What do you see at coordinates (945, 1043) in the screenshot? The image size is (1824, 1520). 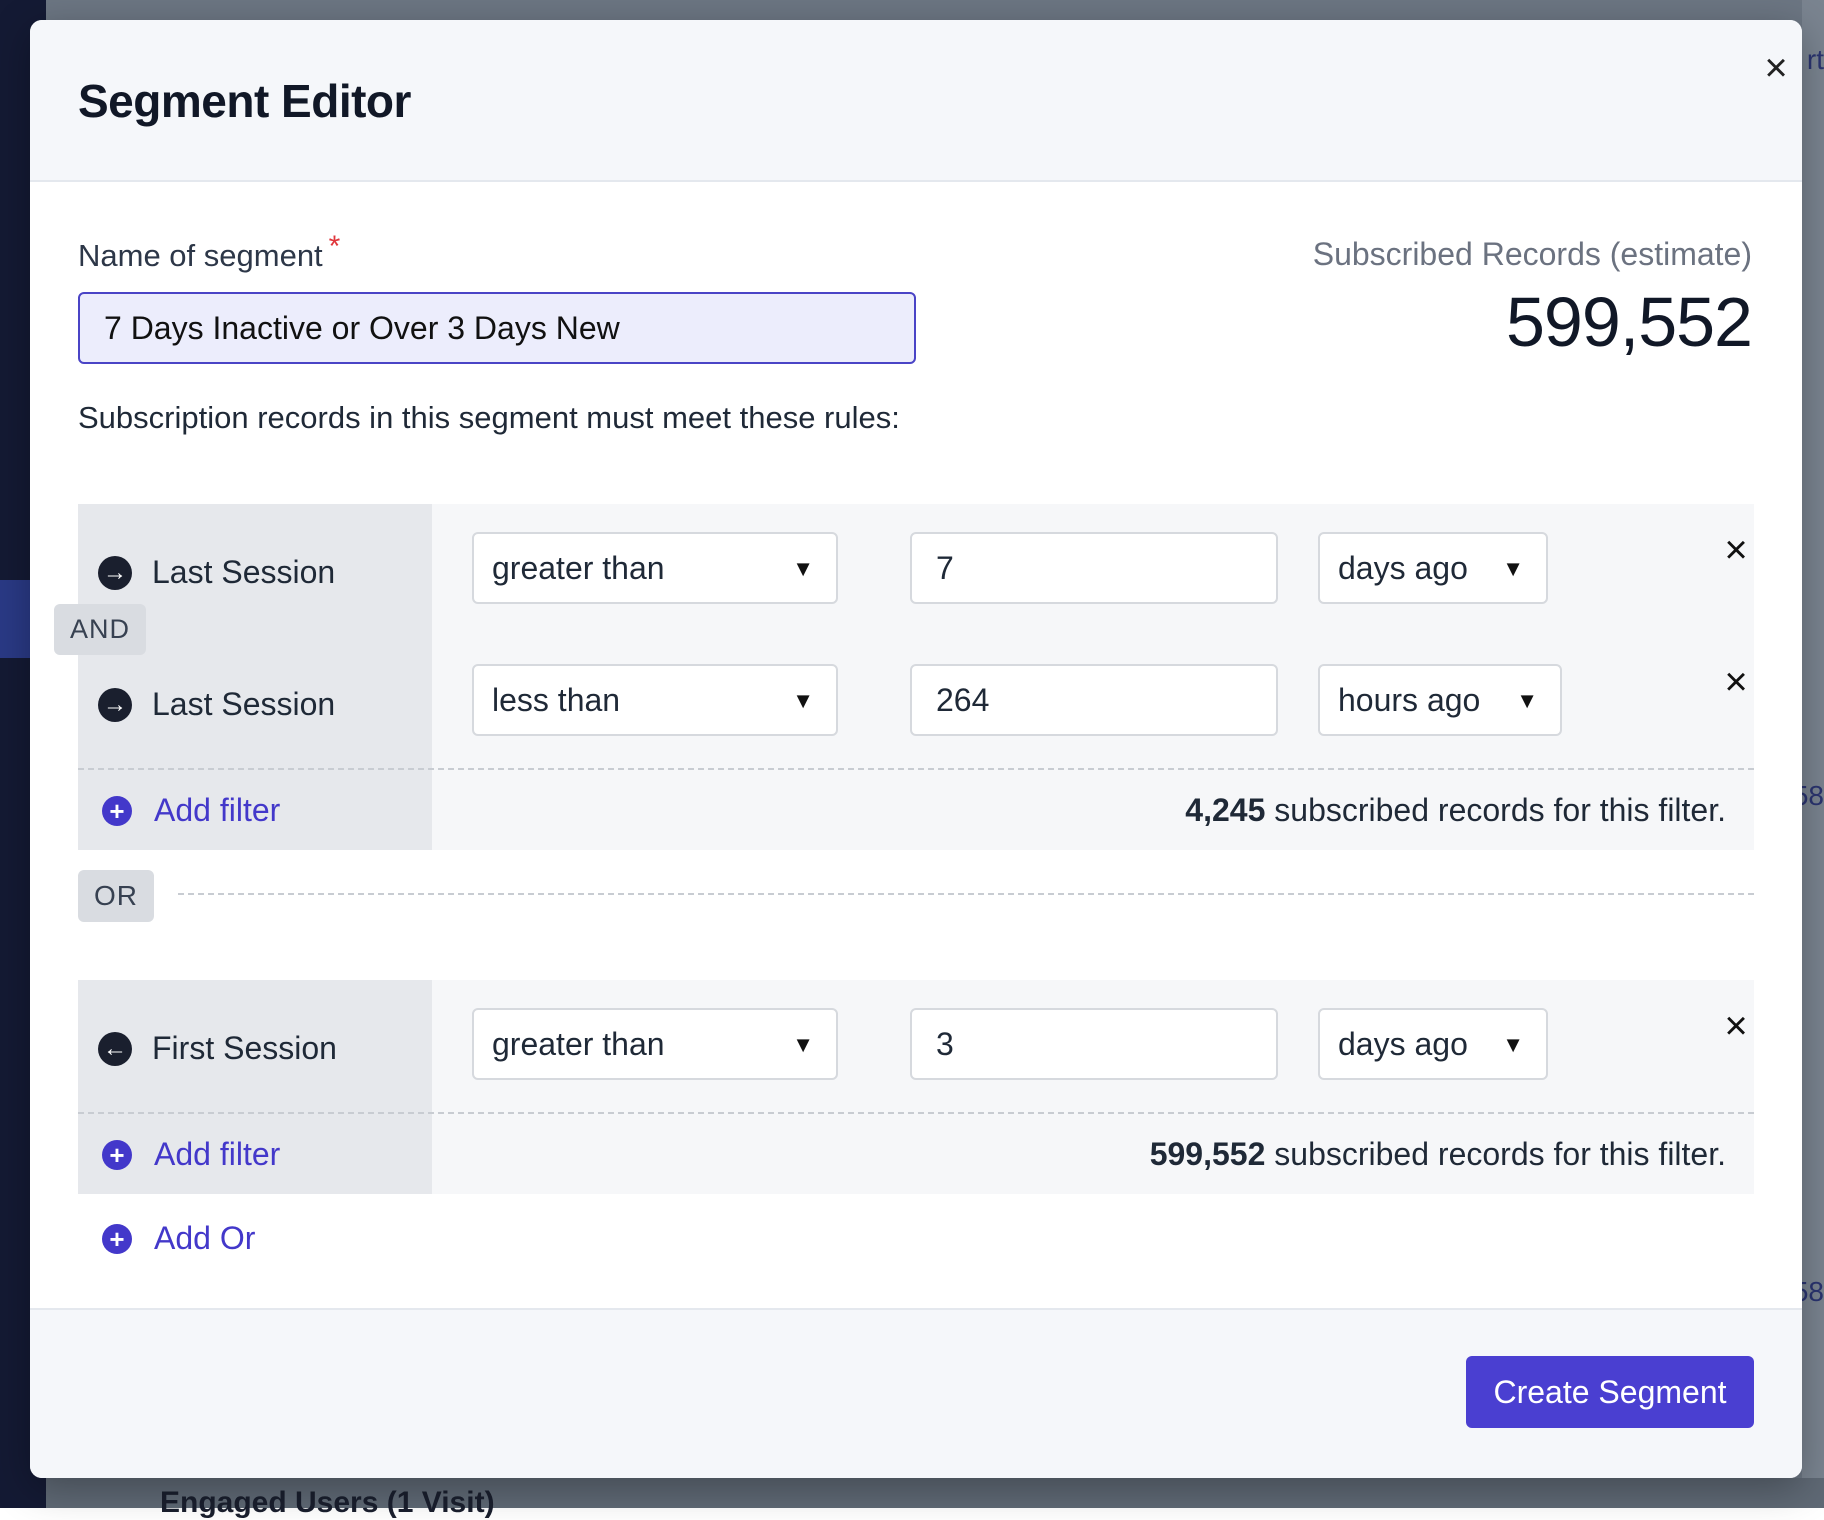 I see `filter-value-text: 3` at bounding box center [945, 1043].